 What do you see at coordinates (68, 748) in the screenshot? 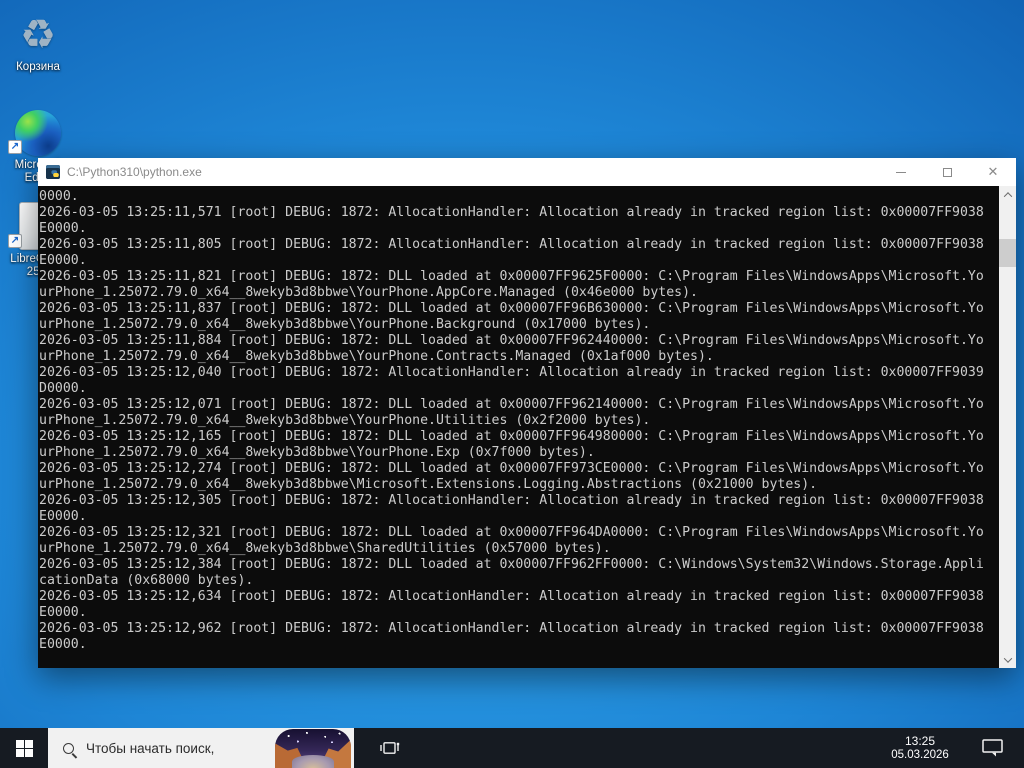
I see `search-icon` at bounding box center [68, 748].